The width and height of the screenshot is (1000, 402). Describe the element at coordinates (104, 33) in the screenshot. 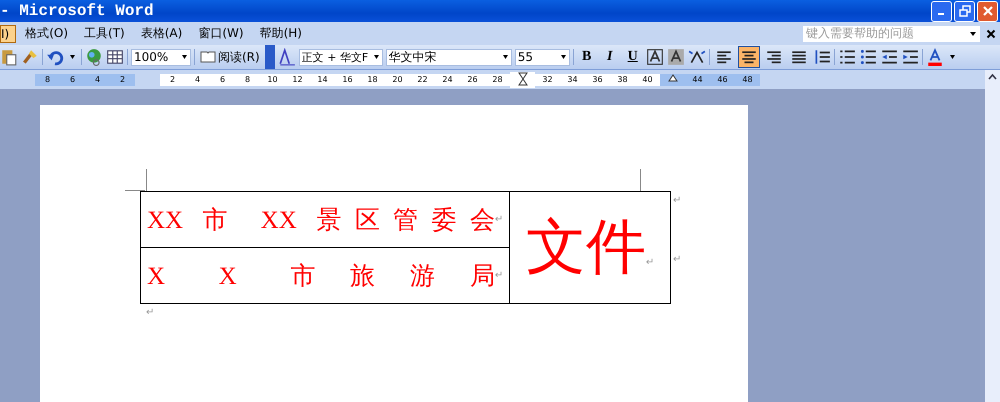

I see `menu-item: 工具(T)` at that location.